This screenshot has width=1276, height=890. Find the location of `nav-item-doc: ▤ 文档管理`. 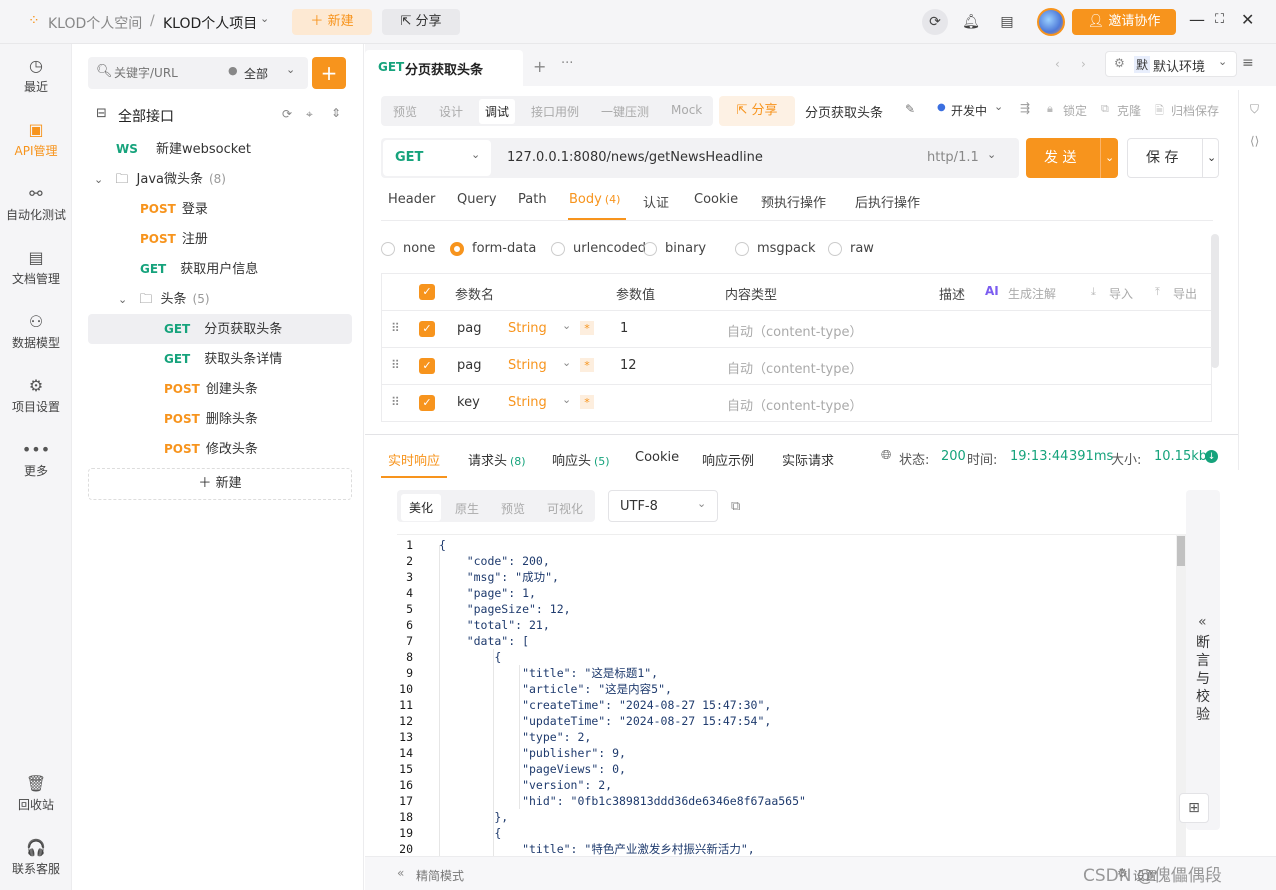

nav-item-doc: ▤ 文档管理 is located at coordinates (36, 267).